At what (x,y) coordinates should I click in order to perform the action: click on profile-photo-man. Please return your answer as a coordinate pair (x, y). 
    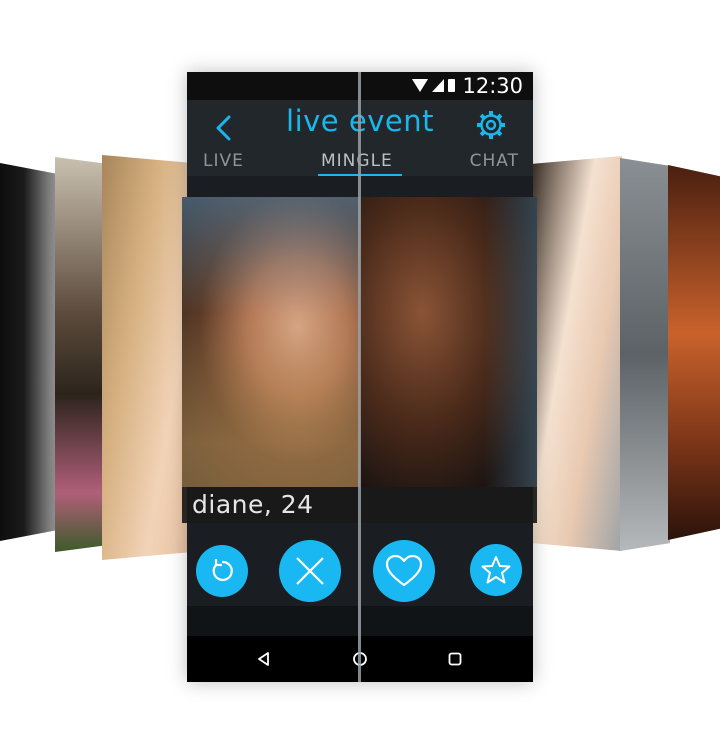
    Looking at the image, I should click on (448, 342).